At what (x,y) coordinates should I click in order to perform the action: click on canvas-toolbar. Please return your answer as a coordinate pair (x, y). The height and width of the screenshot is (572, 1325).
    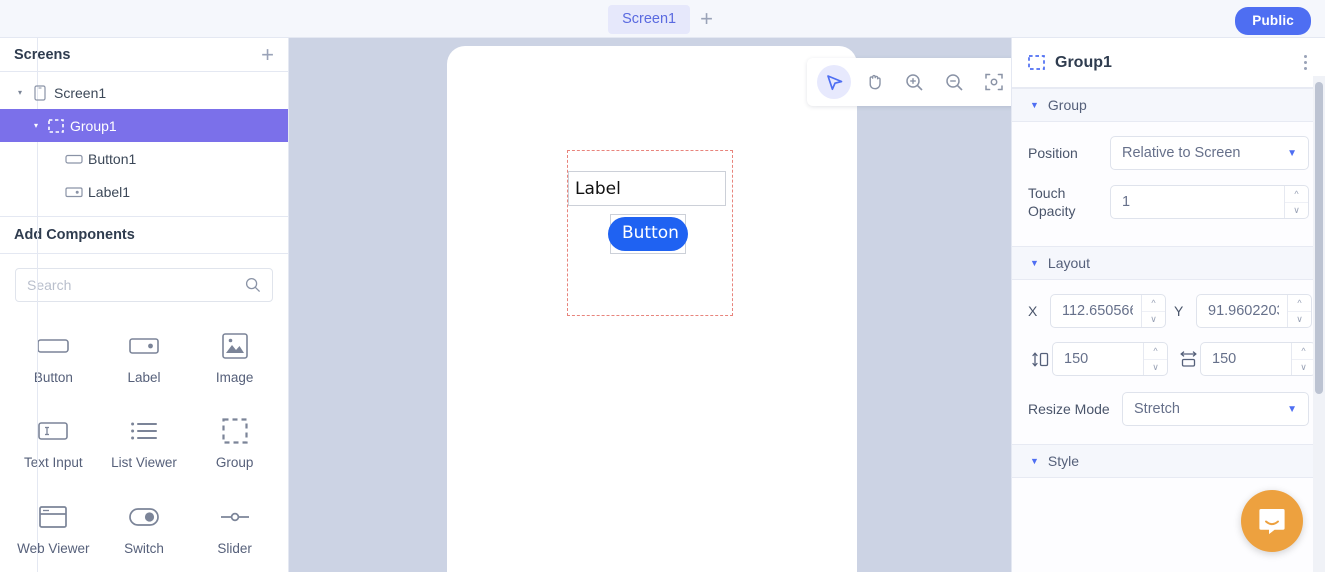
    Looking at the image, I should click on (909, 82).